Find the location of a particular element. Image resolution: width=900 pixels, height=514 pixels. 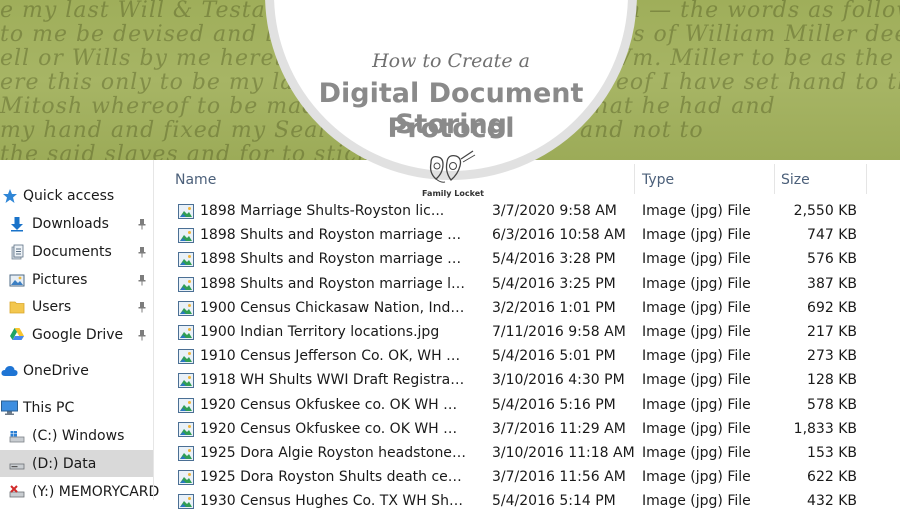

file-size: 128 KB is located at coordinates (832, 380).